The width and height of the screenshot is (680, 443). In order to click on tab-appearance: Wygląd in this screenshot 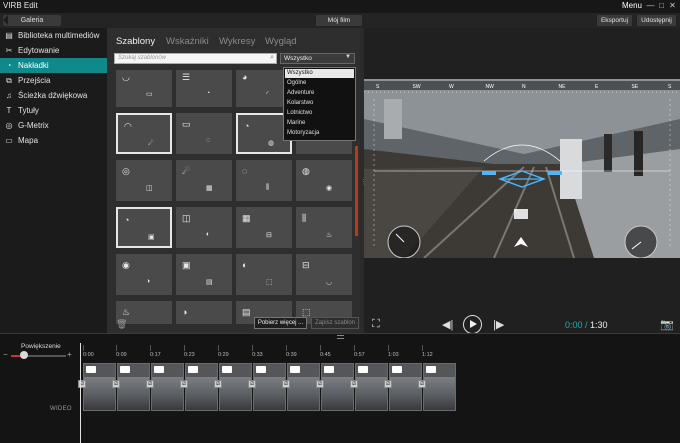, I will do `click(281, 41)`.